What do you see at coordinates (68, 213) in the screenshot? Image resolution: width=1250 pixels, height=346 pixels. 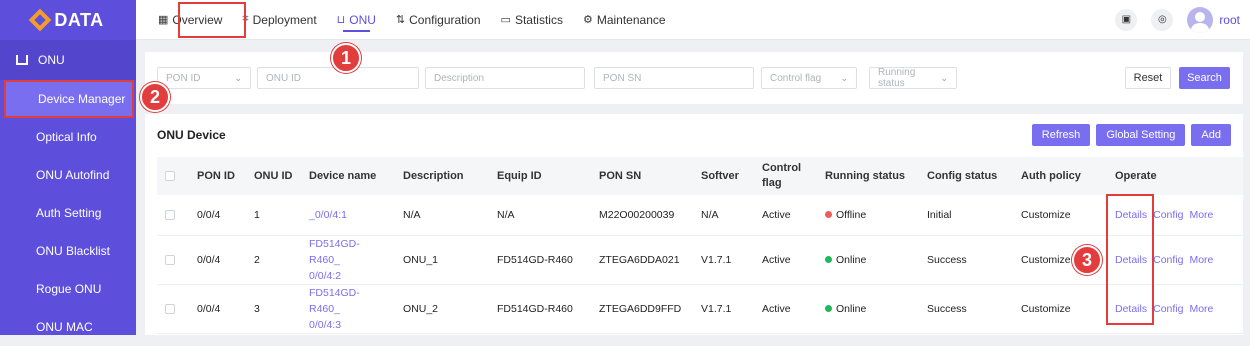 I see `sidebar-item-auth-setting: Auth Setting` at bounding box center [68, 213].